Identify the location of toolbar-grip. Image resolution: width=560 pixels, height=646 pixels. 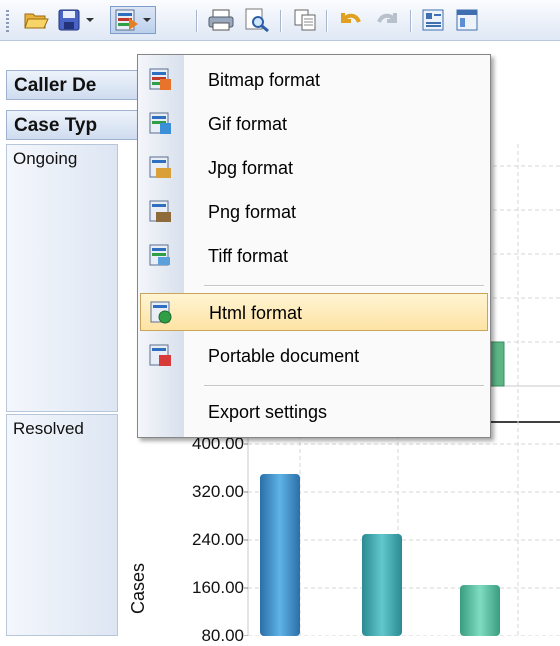
(7, 21).